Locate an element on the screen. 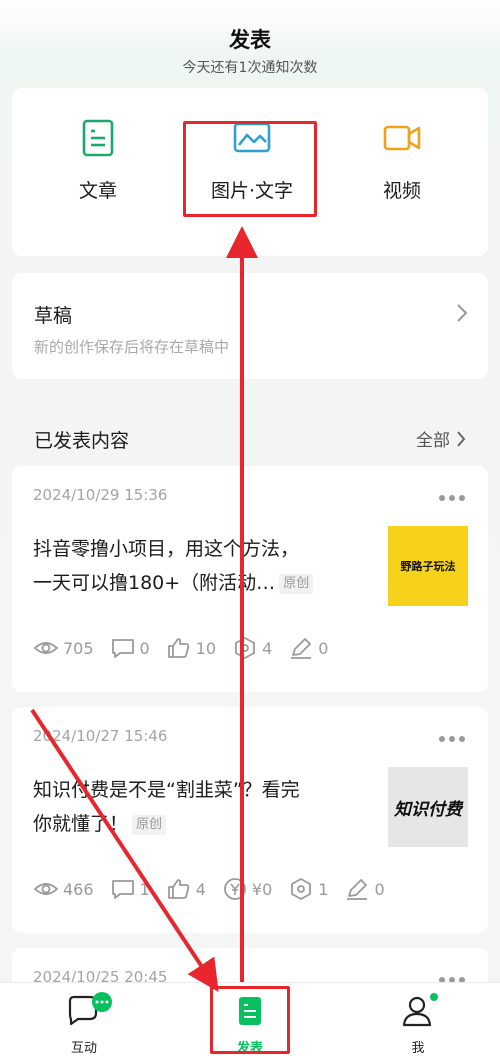 The image size is (500, 1059). post-title-line1: 抖音零撸小项目，用这个方法， is located at coordinates (166, 549).